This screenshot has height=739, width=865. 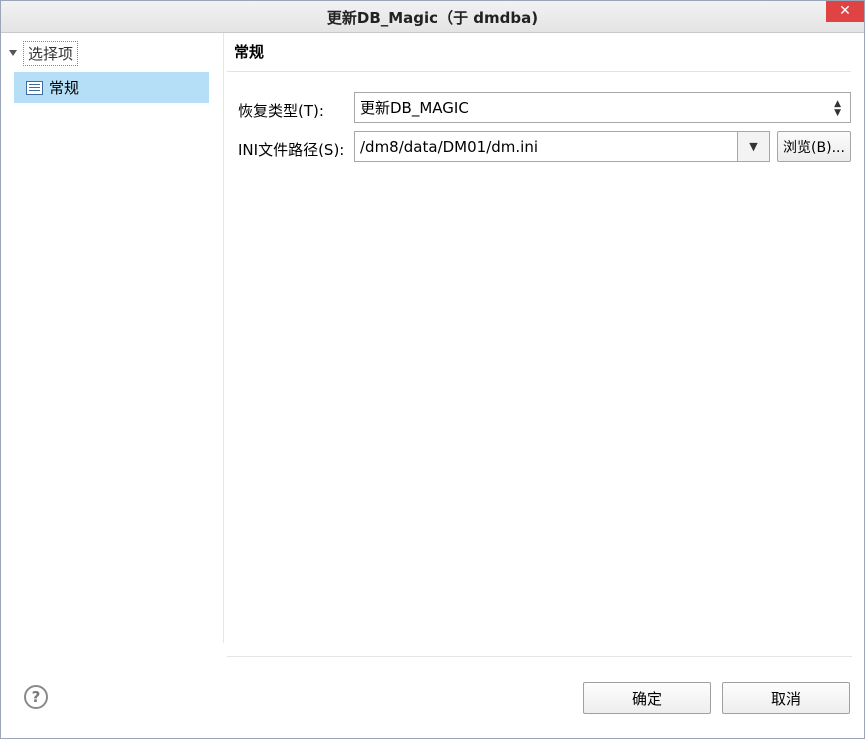 I want to click on recovery-type-value: 更新DB_MAGIC, so click(x=414, y=108).